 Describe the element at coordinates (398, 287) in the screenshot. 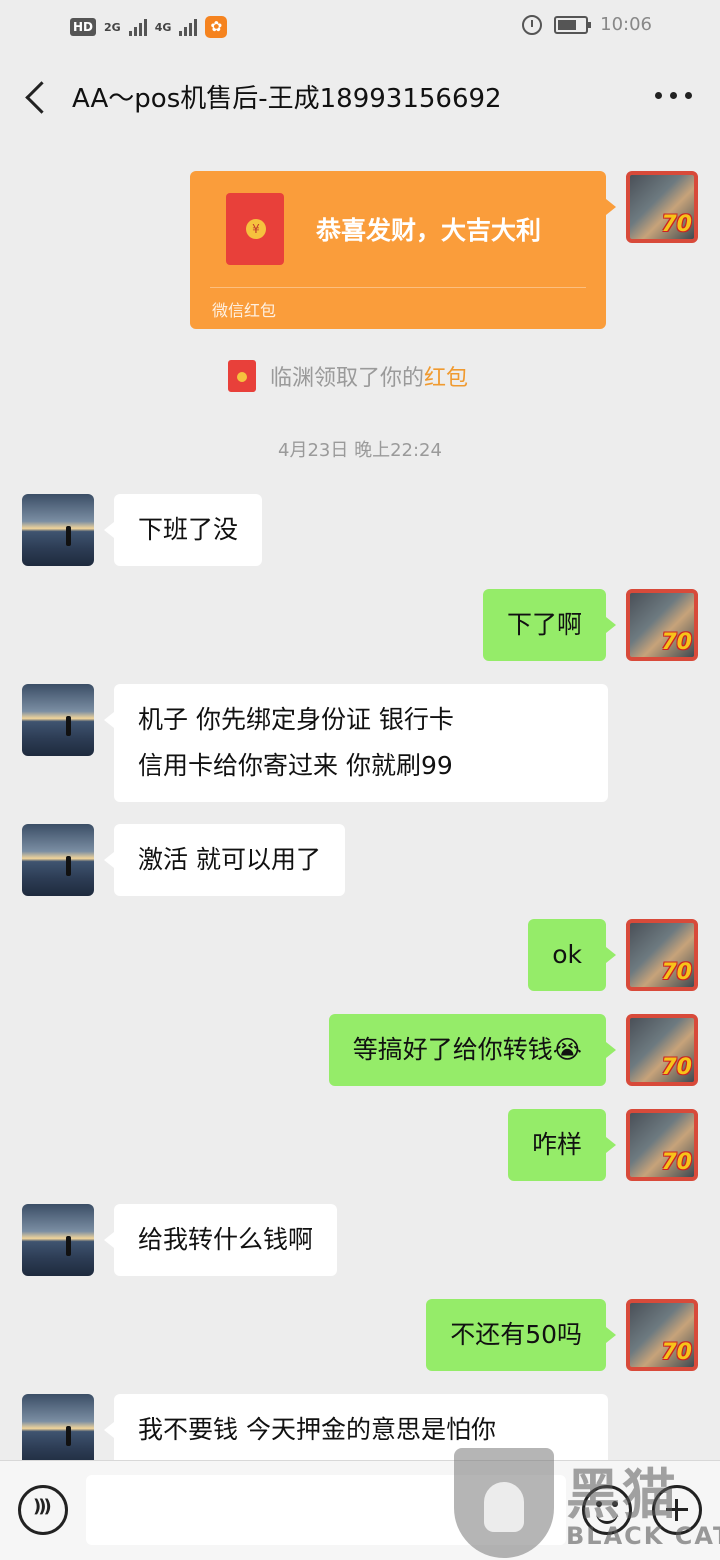

I see `divider` at that location.